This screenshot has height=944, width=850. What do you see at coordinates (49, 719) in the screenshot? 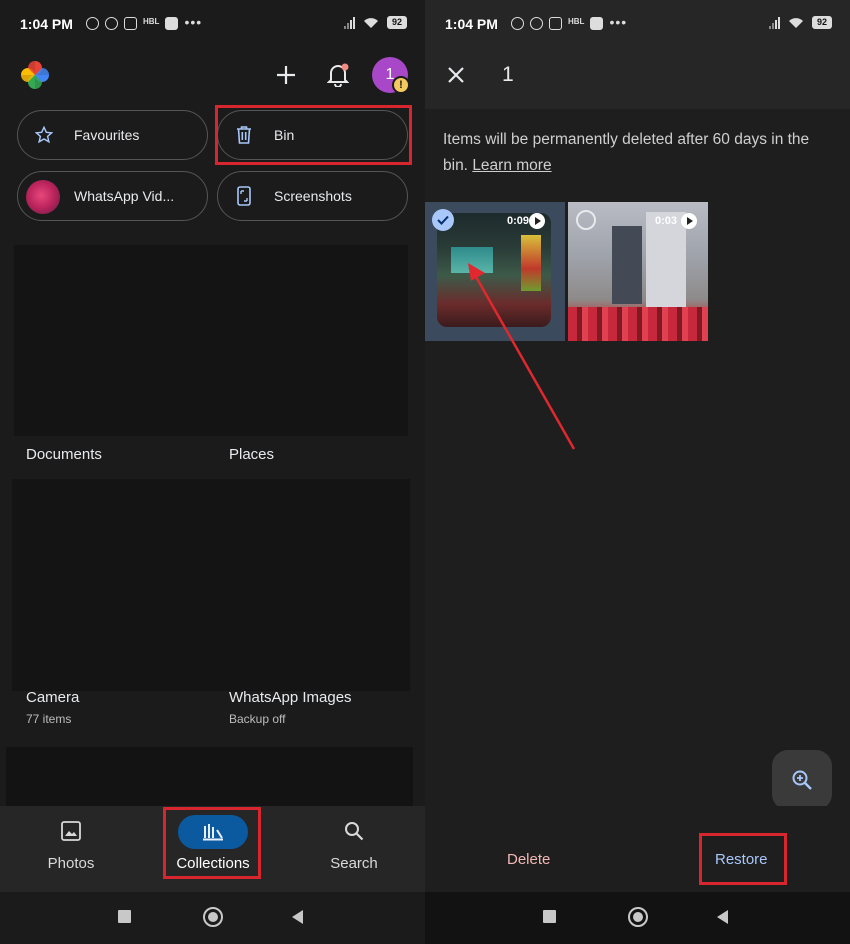
I see `album-subtitle: 77 items` at bounding box center [49, 719].